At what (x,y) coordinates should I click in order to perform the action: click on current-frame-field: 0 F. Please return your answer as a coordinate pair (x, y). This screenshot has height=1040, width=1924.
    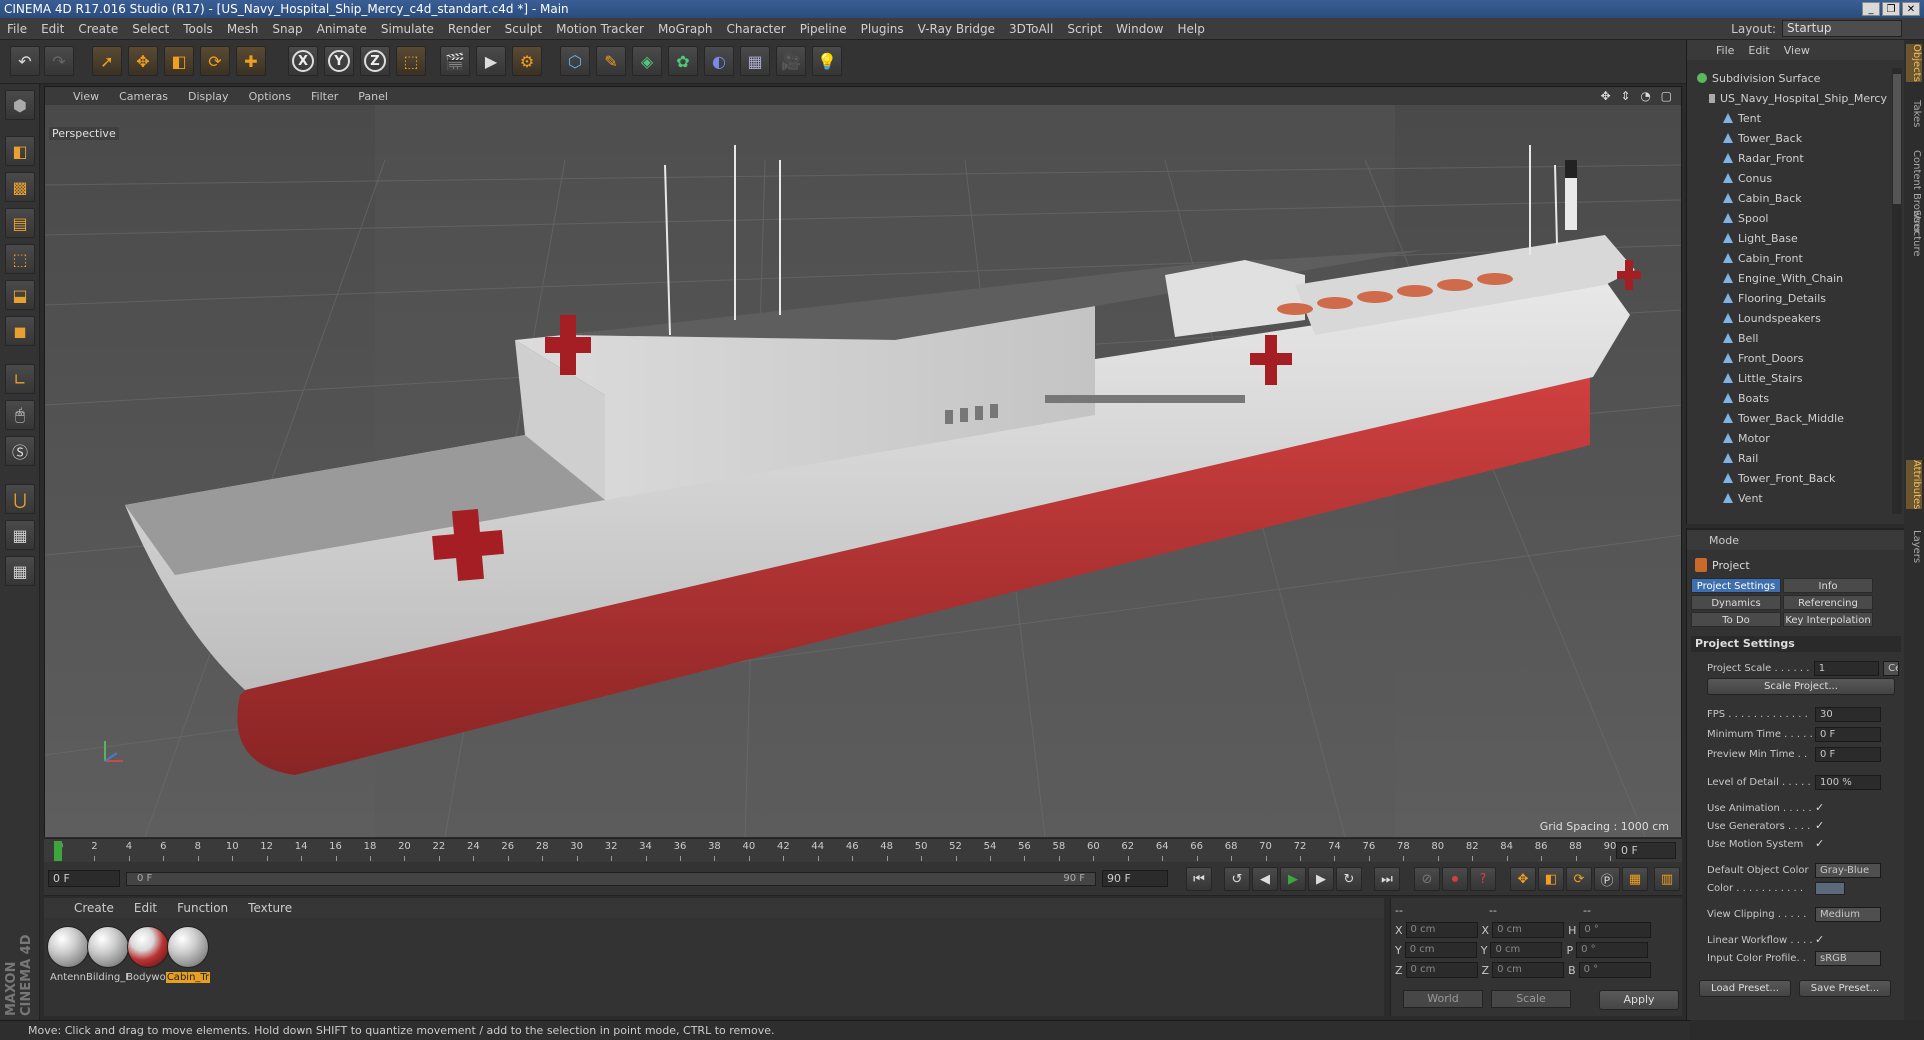
    Looking at the image, I should click on (1646, 850).